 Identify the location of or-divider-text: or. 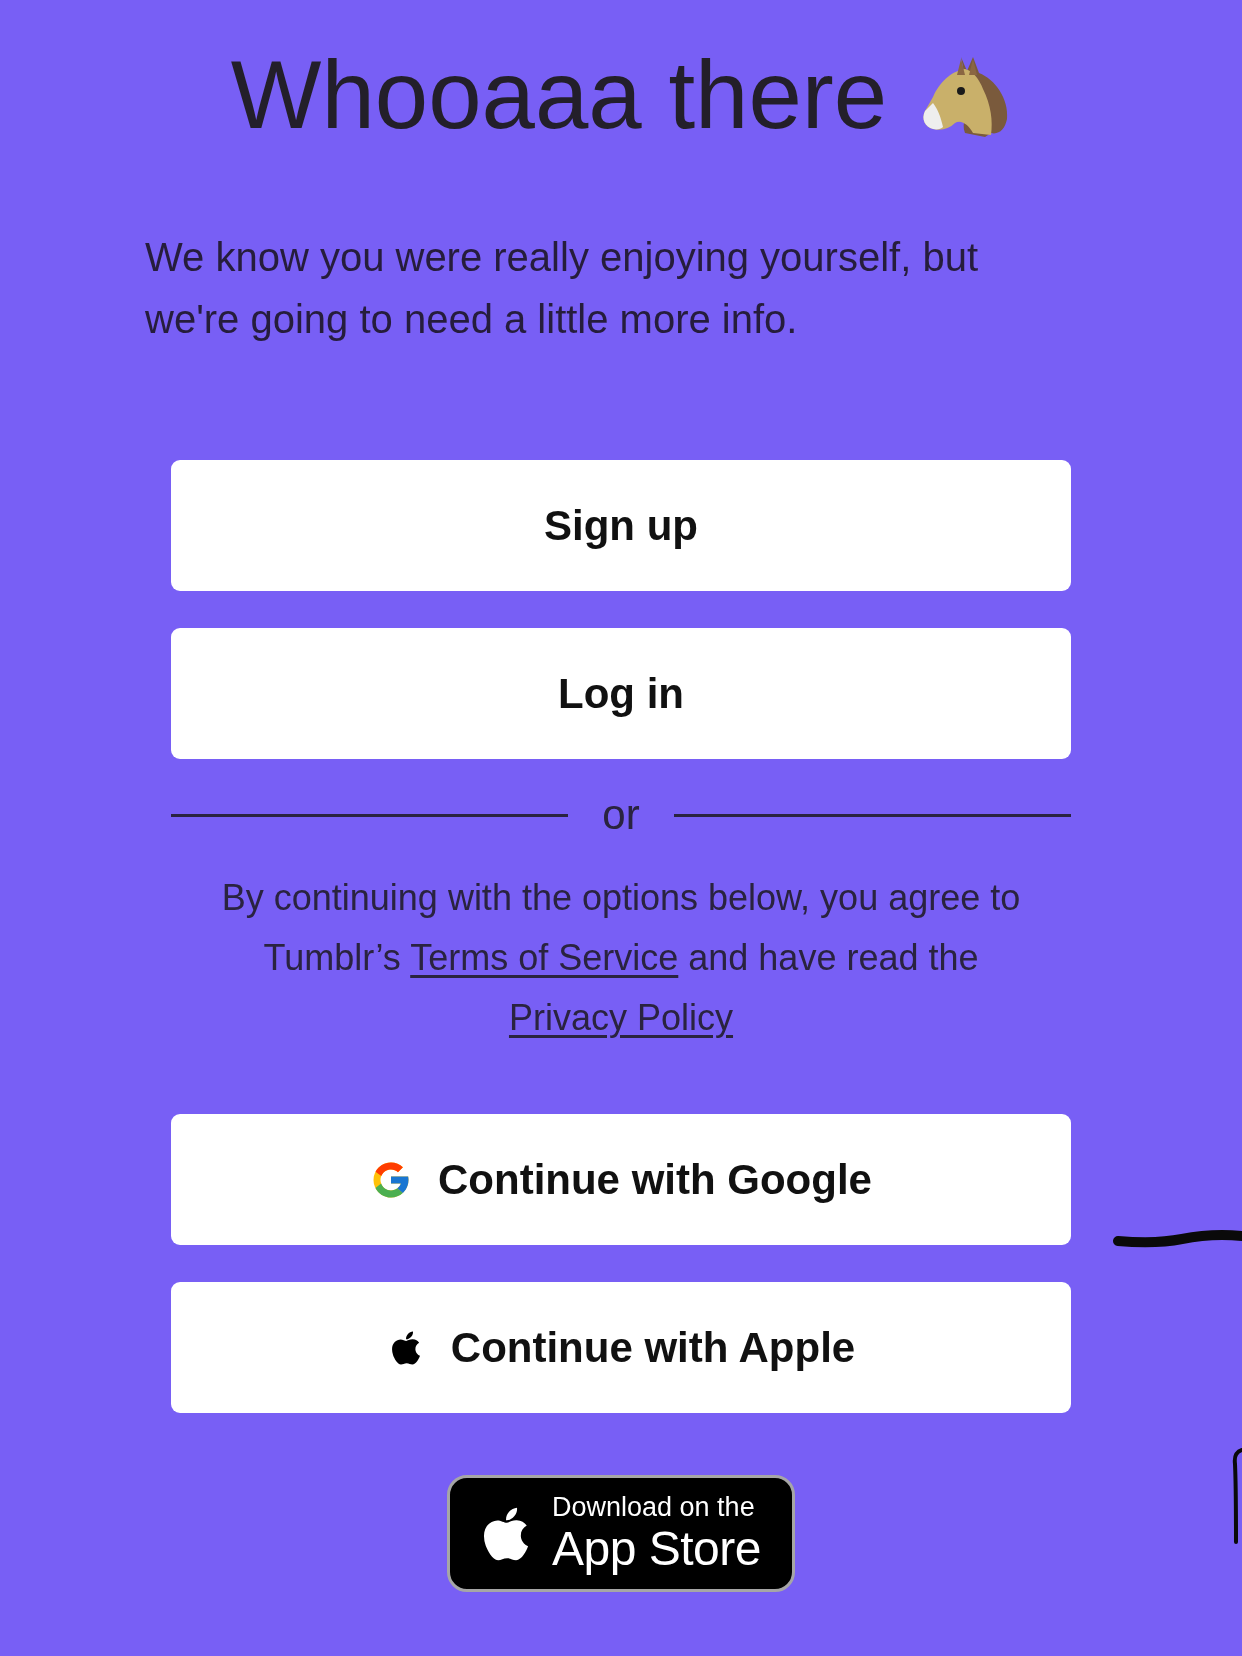
(621, 815).